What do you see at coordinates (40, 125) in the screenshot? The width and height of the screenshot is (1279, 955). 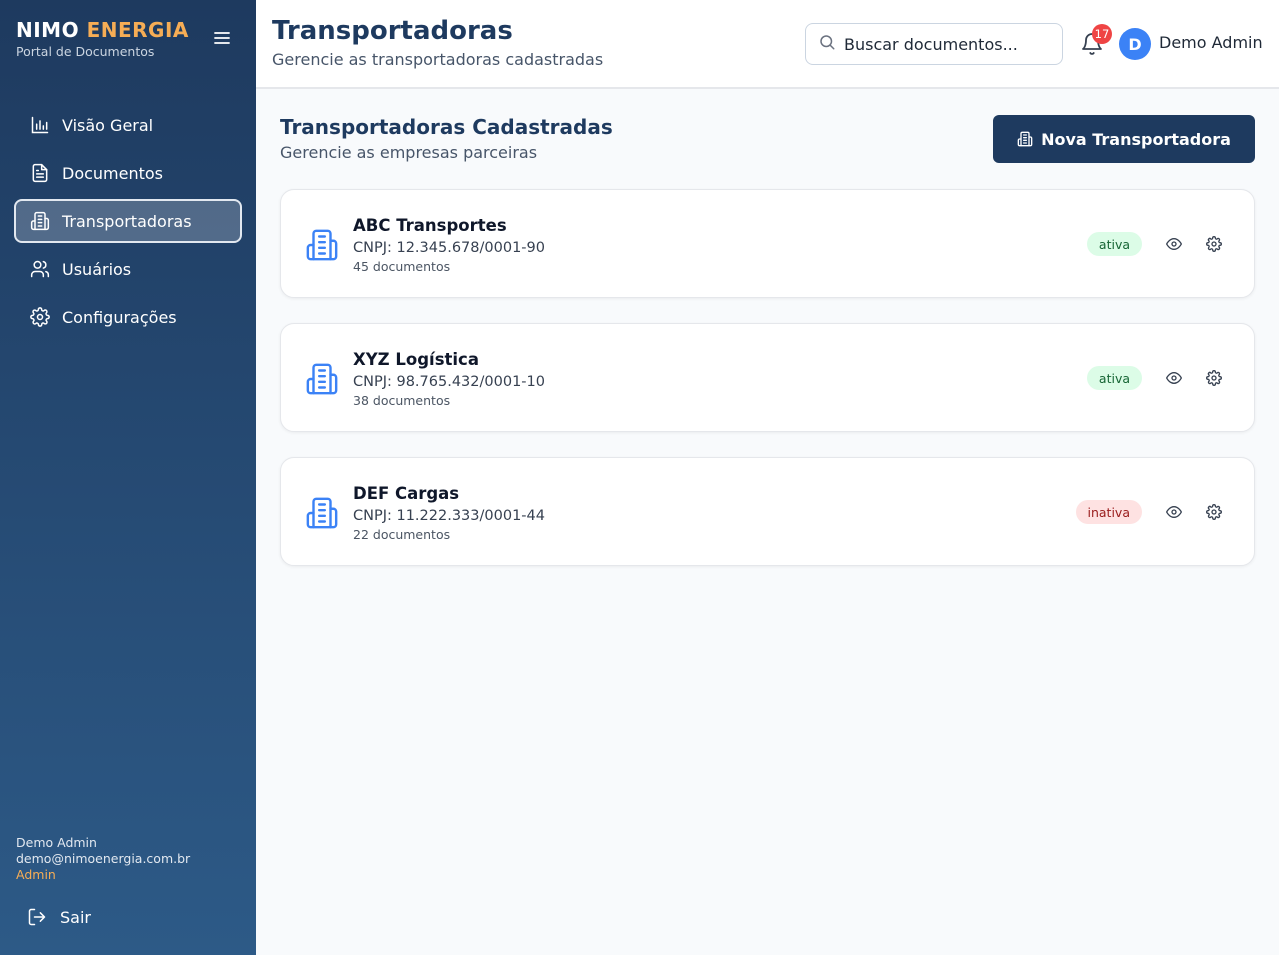 I see `bar-chart-icon` at bounding box center [40, 125].